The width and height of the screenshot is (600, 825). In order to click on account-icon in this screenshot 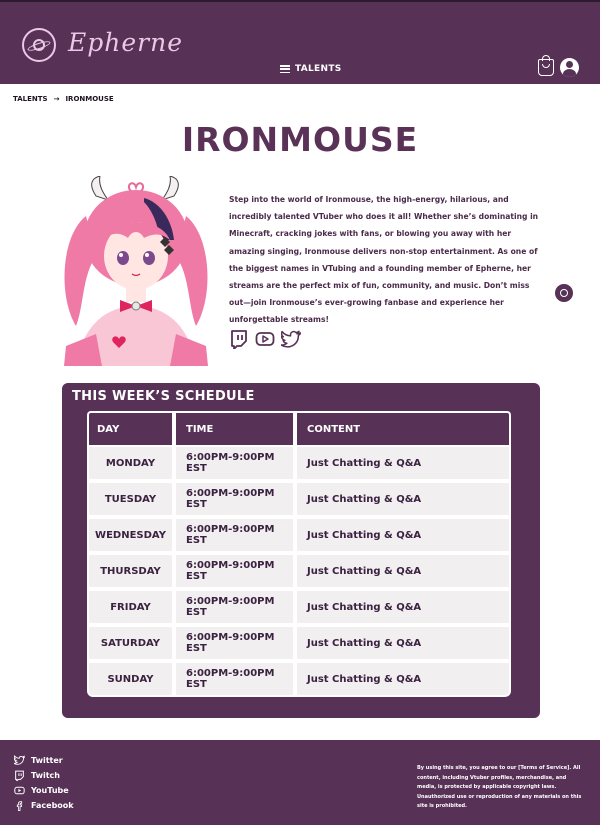, I will do `click(569, 67)`.